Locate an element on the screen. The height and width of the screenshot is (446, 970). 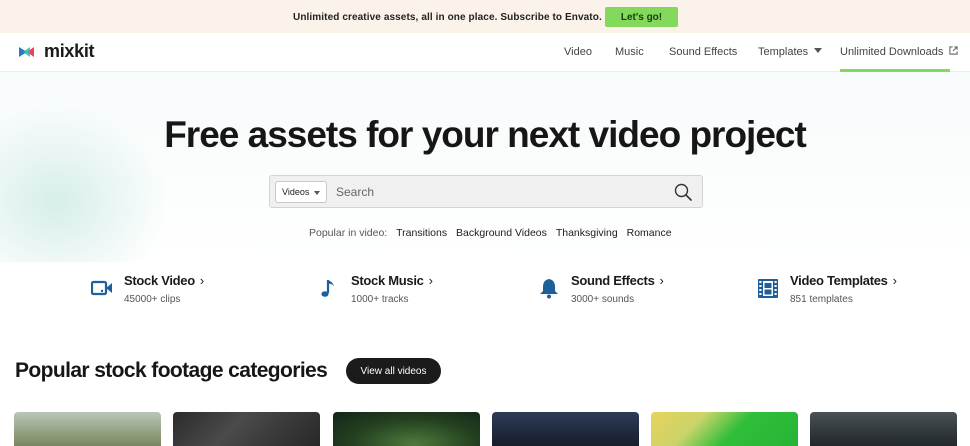
category-title: Stock Video › is located at coordinates (164, 280).